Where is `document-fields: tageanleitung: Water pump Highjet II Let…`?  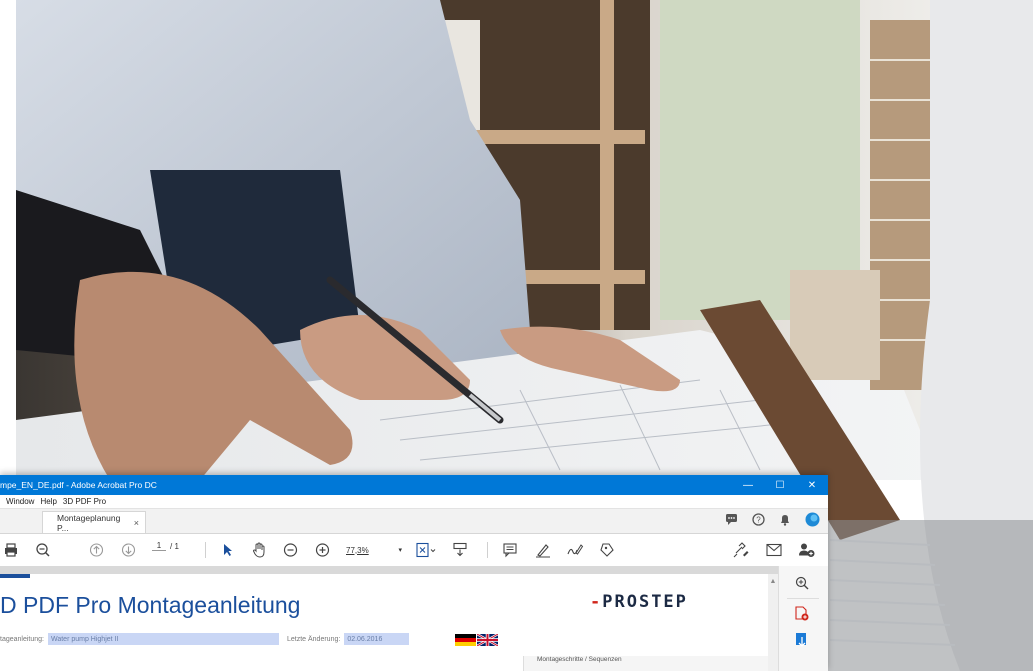
document-fields: tageanleitung: Water pump Highjet II Let… is located at coordinates (205, 639).